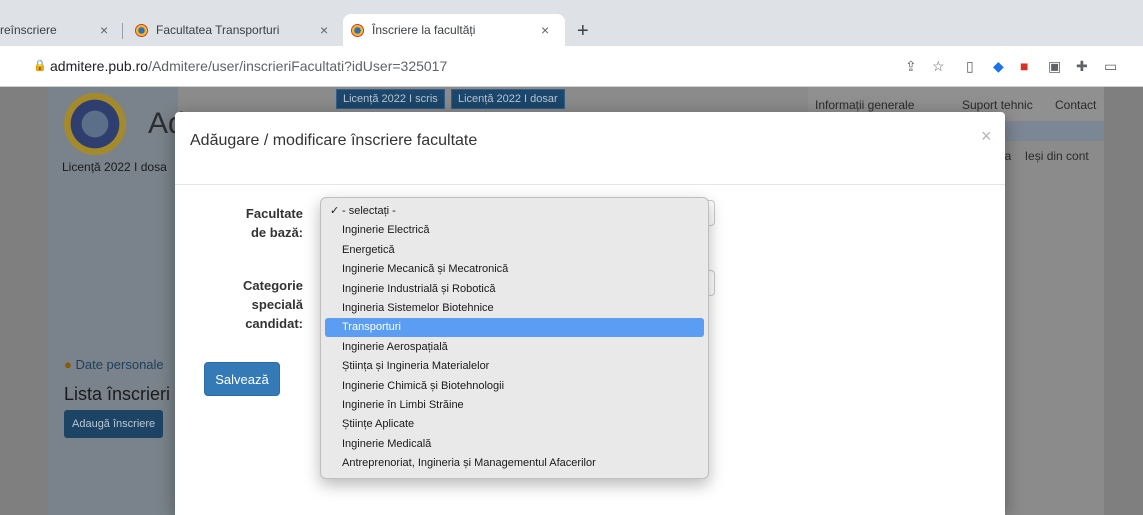  Describe the element at coordinates (514, 211) in the screenshot. I see `dropdown-option: ✓ - selectați -` at that location.